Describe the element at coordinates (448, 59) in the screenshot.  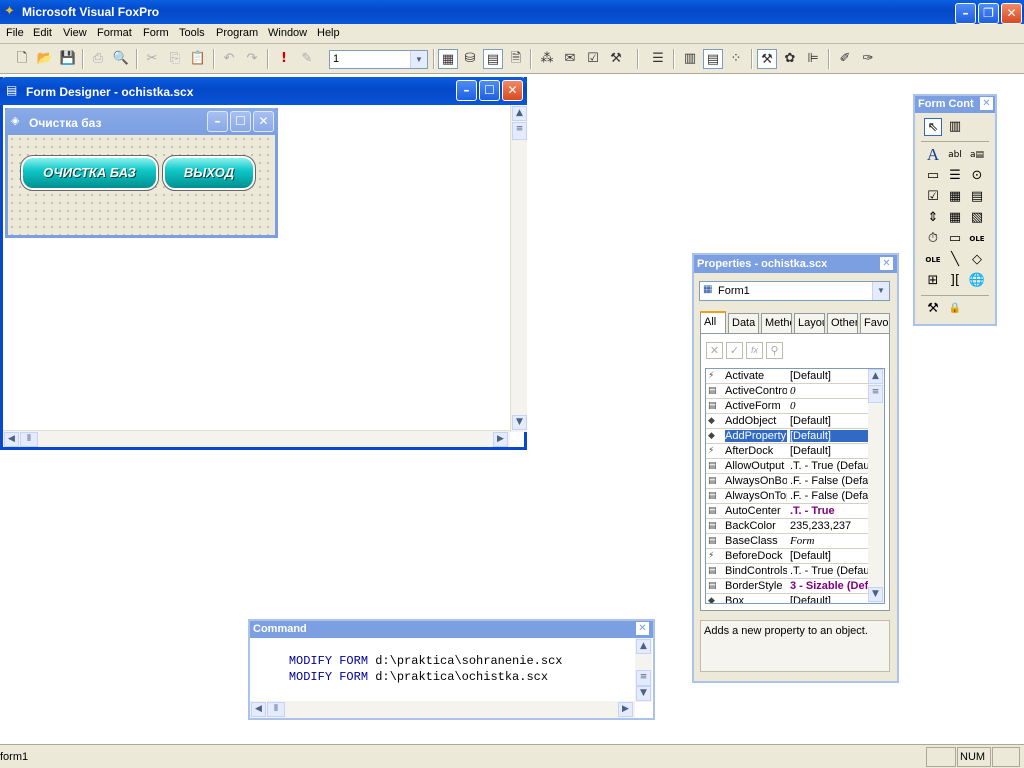
I see `command-window-icon: ▦` at that location.